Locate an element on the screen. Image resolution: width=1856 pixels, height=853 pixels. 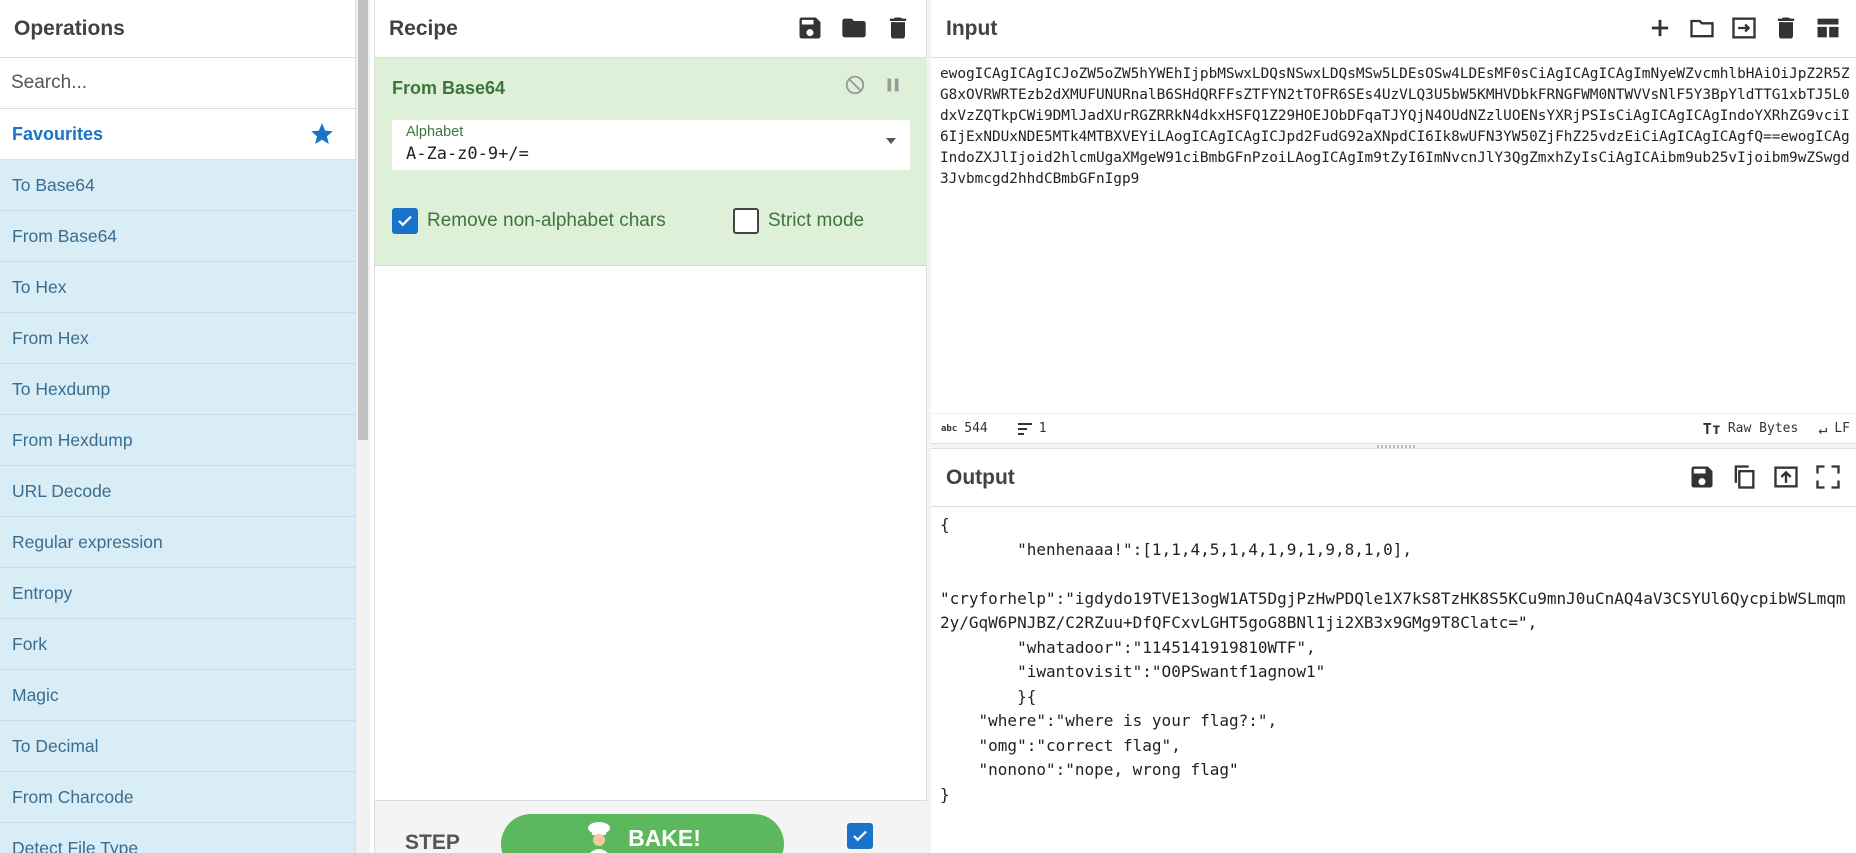
recipe-title: Recipe is located at coordinates (423, 28).